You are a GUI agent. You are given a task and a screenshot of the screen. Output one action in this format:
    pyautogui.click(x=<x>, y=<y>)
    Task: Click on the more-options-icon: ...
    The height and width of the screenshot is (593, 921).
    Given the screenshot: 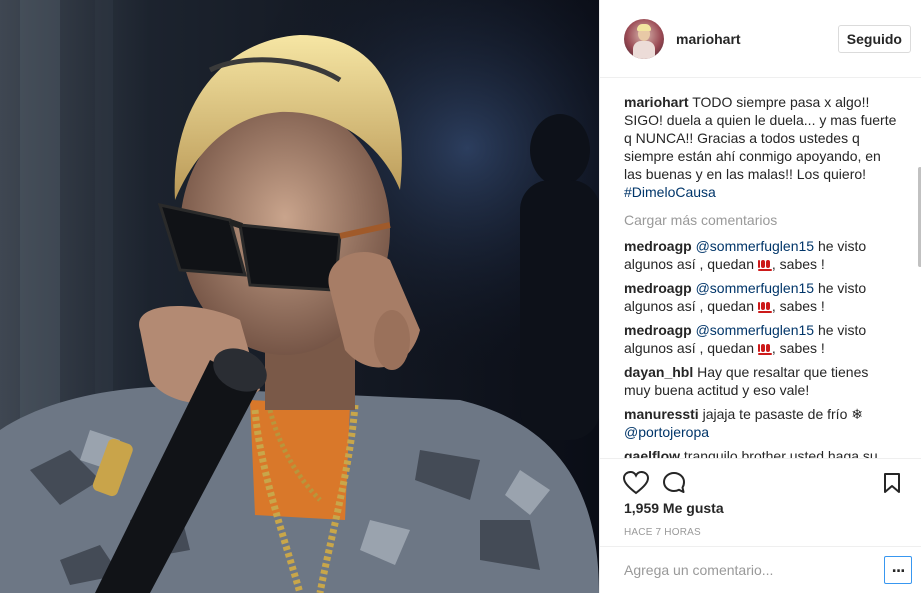 What is the action you would take?
    pyautogui.click(x=898, y=570)
    